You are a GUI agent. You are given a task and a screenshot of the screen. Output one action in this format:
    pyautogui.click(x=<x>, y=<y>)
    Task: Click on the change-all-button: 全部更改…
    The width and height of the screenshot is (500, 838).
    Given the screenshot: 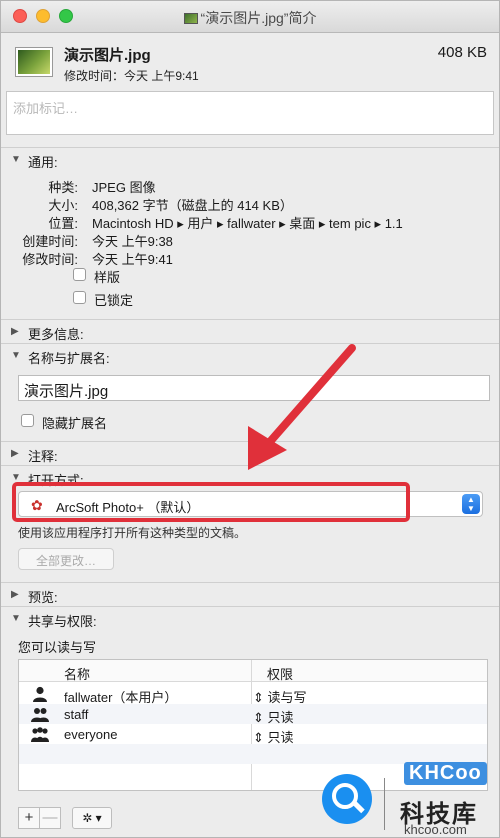 What is the action you would take?
    pyautogui.click(x=66, y=559)
    